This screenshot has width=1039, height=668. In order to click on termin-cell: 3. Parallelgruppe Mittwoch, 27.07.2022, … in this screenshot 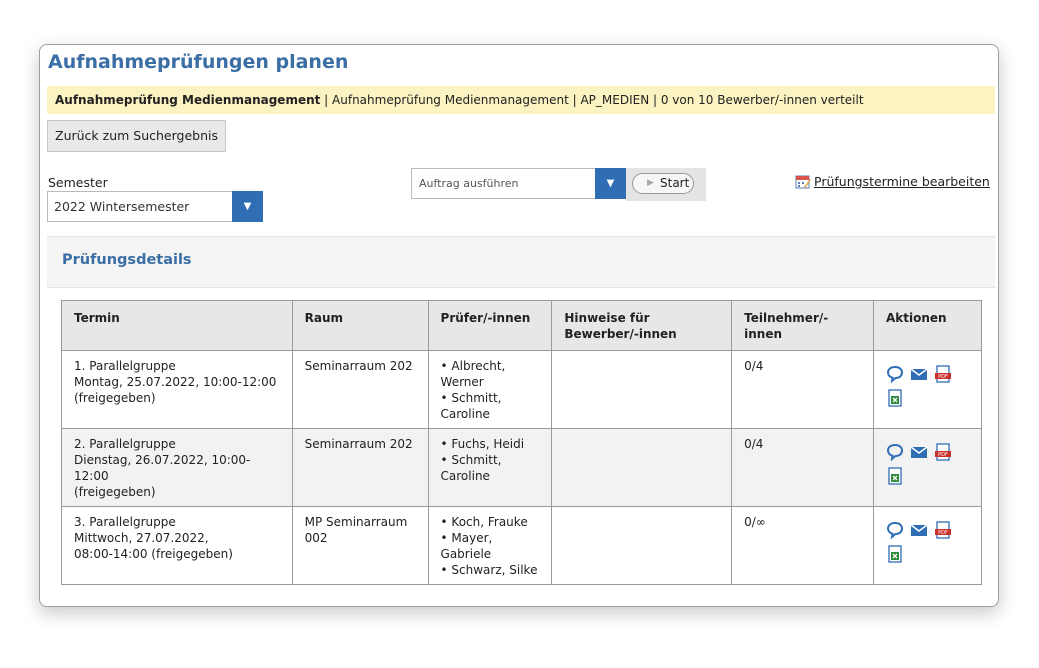, I will do `click(177, 545)`.